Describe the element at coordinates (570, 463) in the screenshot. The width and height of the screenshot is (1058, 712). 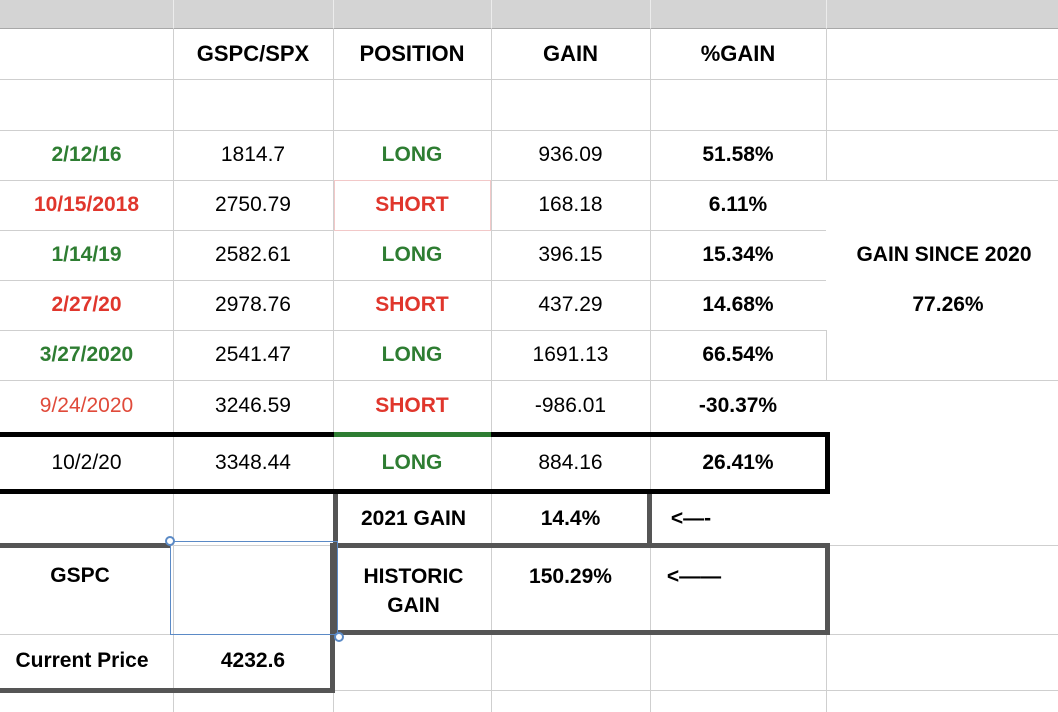
I see `trade-gain-cell: 884.16` at that location.